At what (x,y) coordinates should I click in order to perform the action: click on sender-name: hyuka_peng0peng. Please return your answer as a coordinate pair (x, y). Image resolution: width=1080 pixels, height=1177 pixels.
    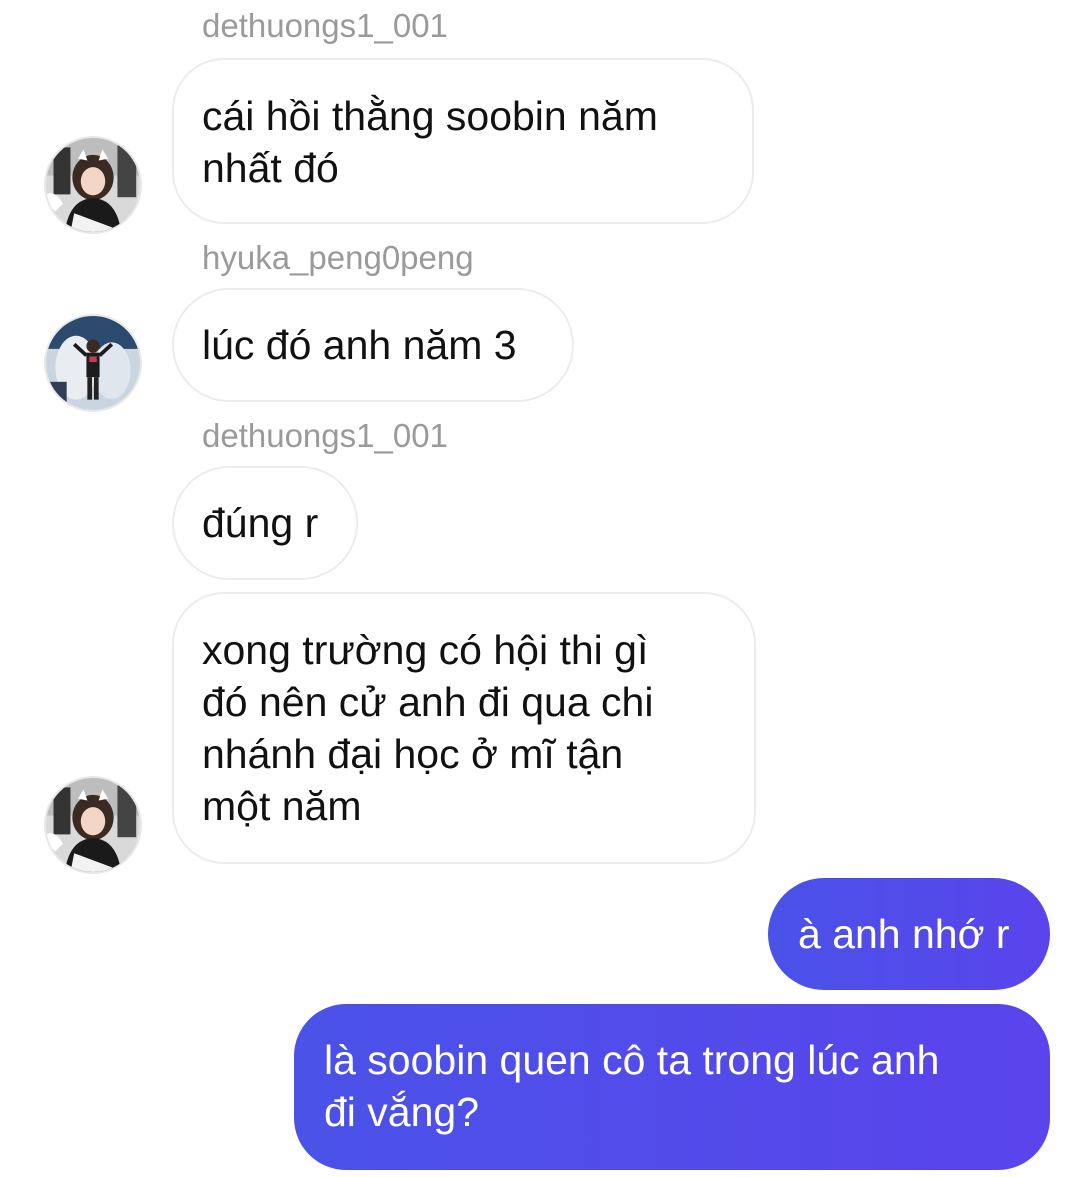
    Looking at the image, I should click on (338, 257).